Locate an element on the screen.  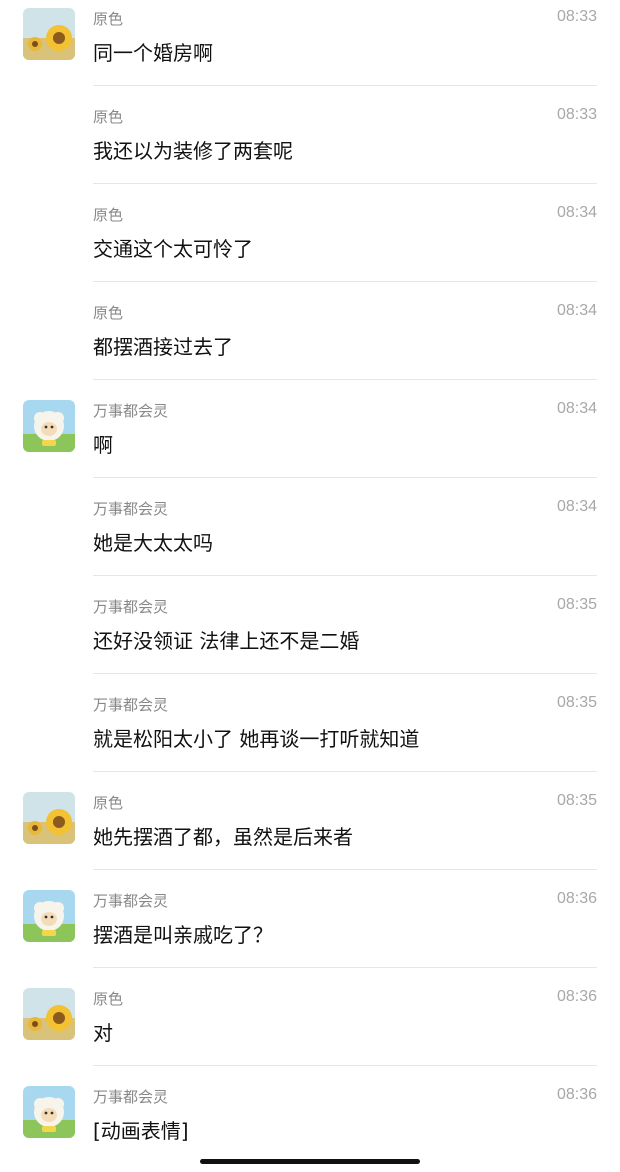
message-text: 都摆酒接过去了 is located at coordinates (163, 347).